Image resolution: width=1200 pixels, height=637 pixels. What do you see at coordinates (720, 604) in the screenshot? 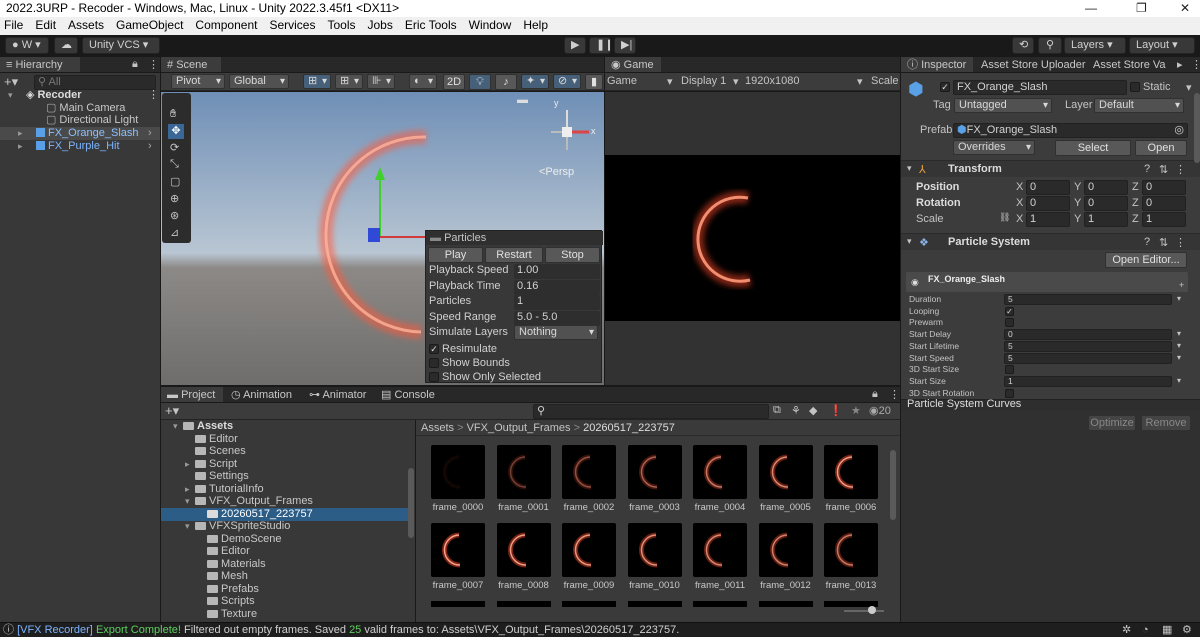
I see `frame-thumbnail-partial` at bounding box center [720, 604].